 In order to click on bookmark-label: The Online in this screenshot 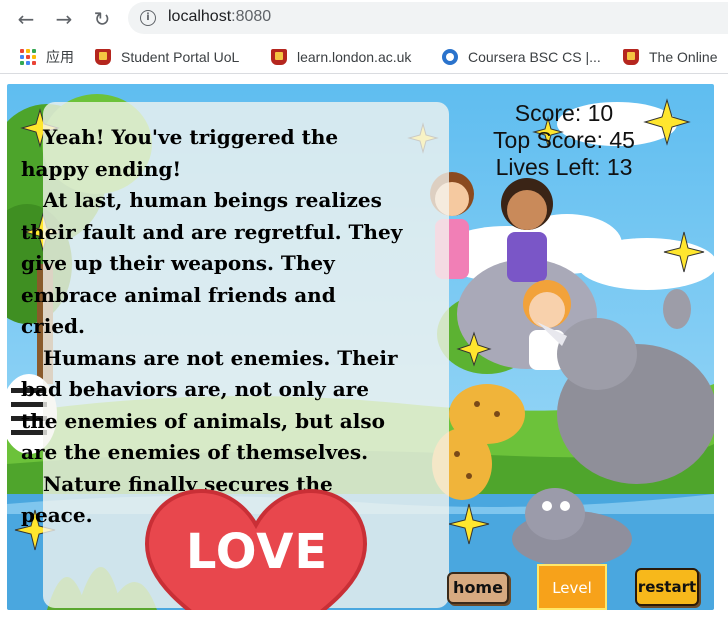, I will do `click(683, 57)`.